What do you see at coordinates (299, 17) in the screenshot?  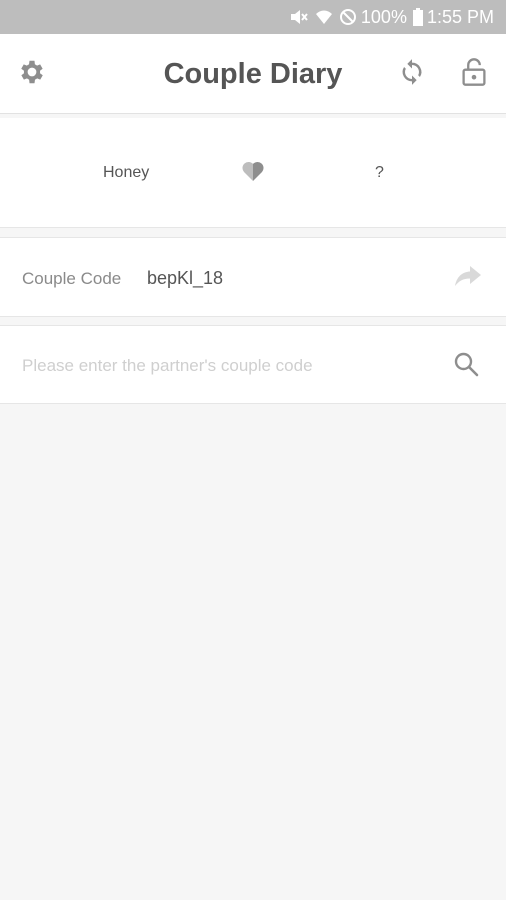 I see `mute-icon` at bounding box center [299, 17].